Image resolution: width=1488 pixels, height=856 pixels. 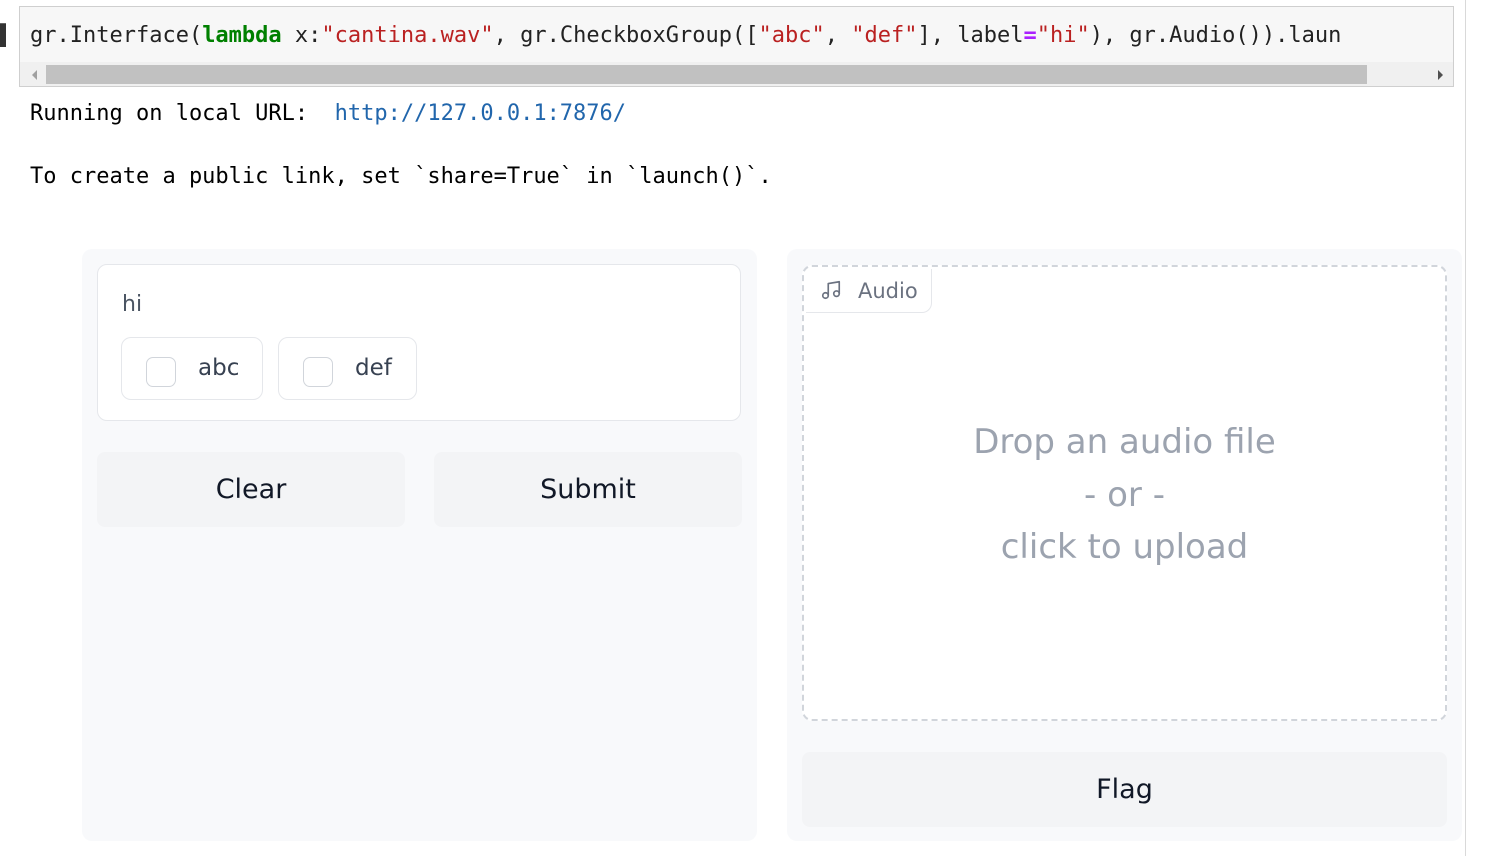 What do you see at coordinates (791, 35) in the screenshot?
I see `code-token-string: "abc"` at bounding box center [791, 35].